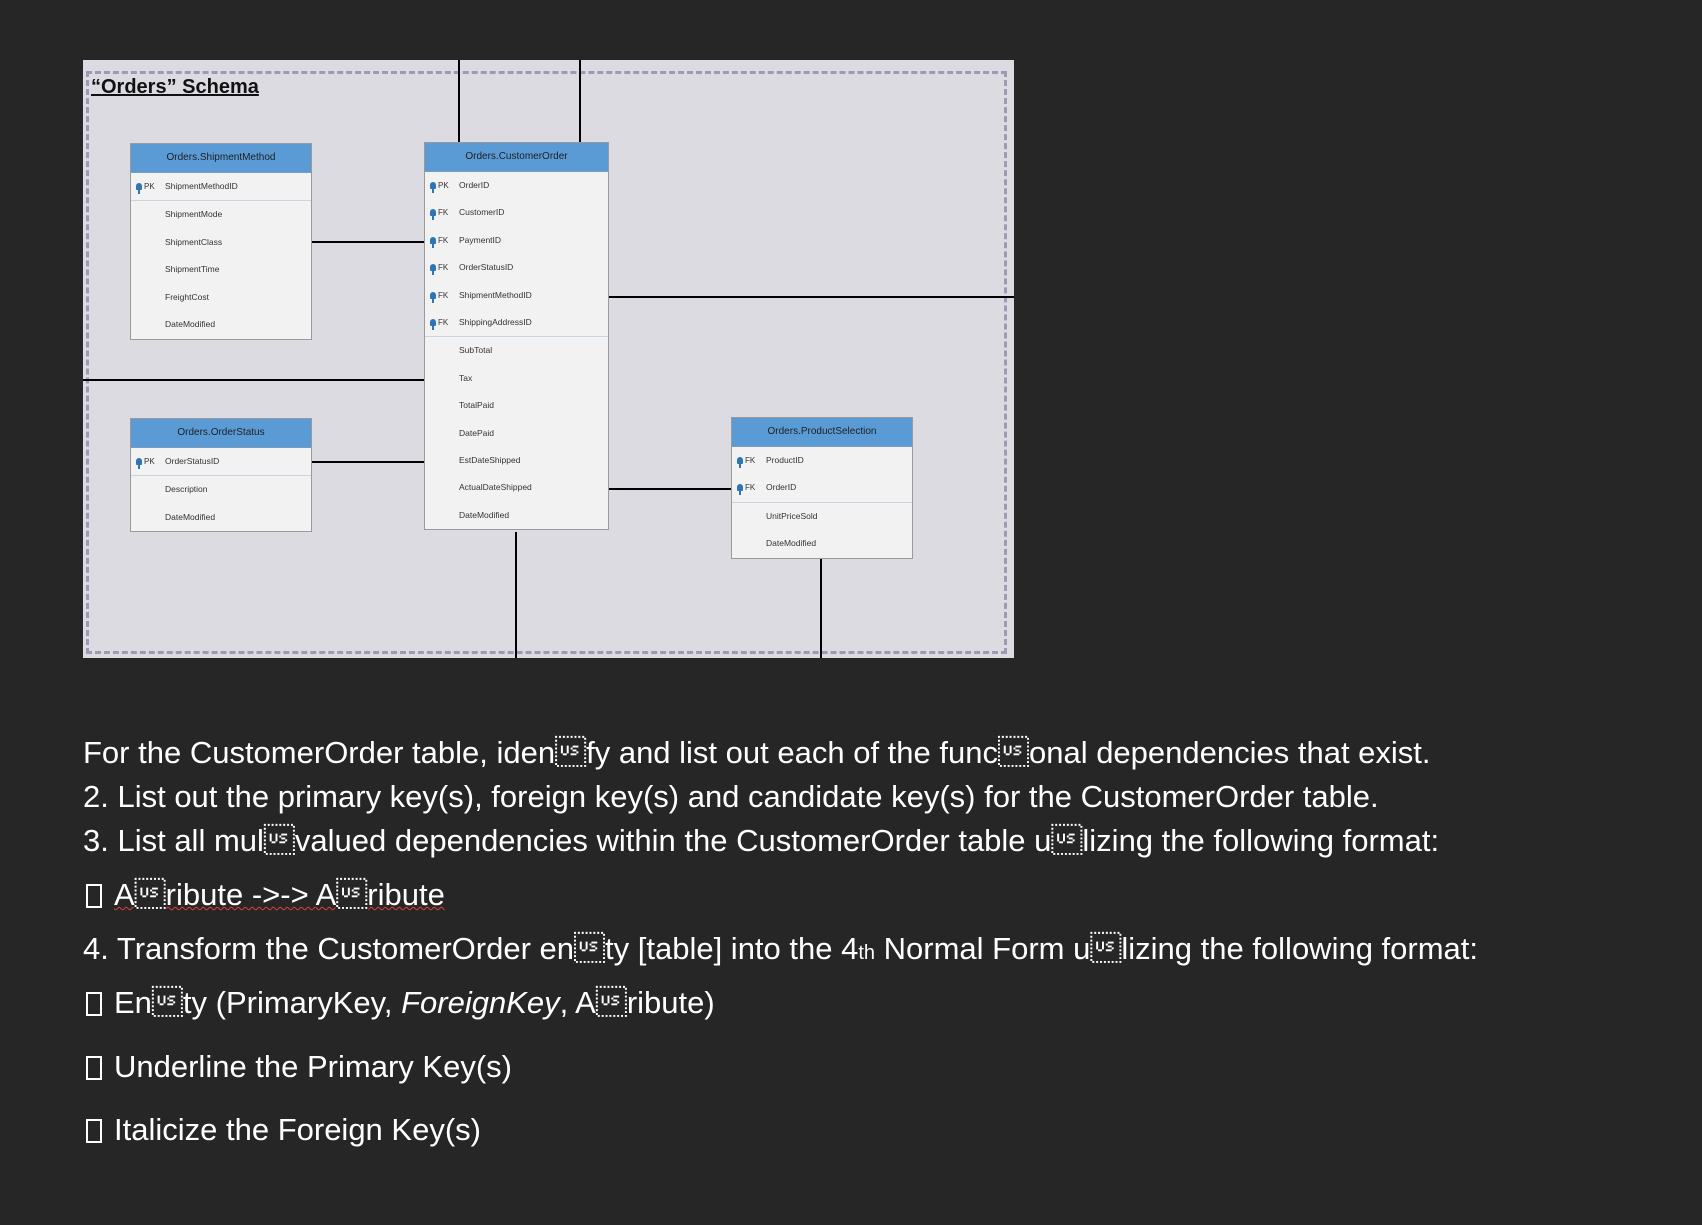 The image size is (1702, 1225). What do you see at coordinates (186, 489) in the screenshot?
I see `field-name: Description` at bounding box center [186, 489].